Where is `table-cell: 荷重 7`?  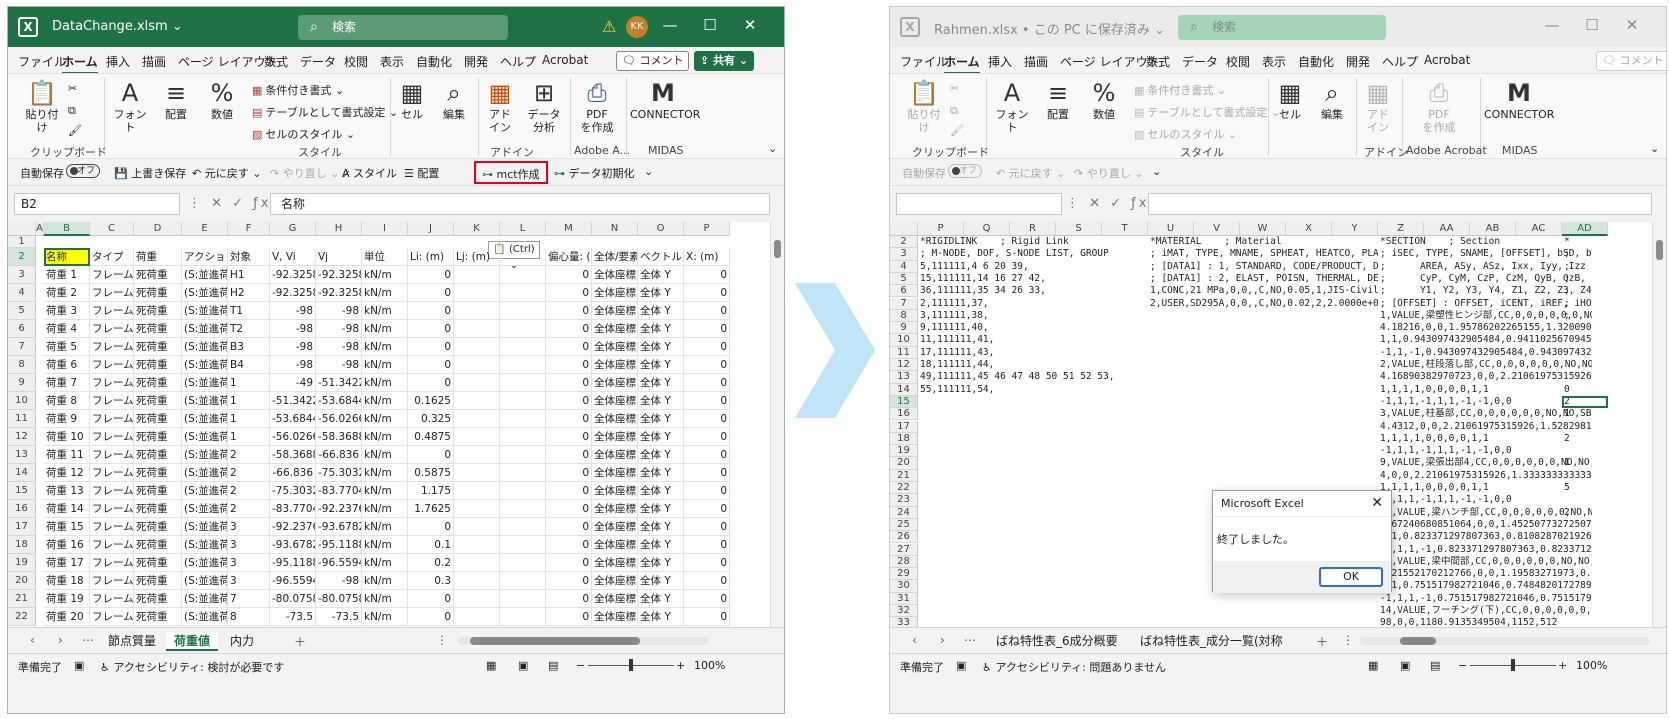 table-cell: 荷重 7 is located at coordinates (67, 383).